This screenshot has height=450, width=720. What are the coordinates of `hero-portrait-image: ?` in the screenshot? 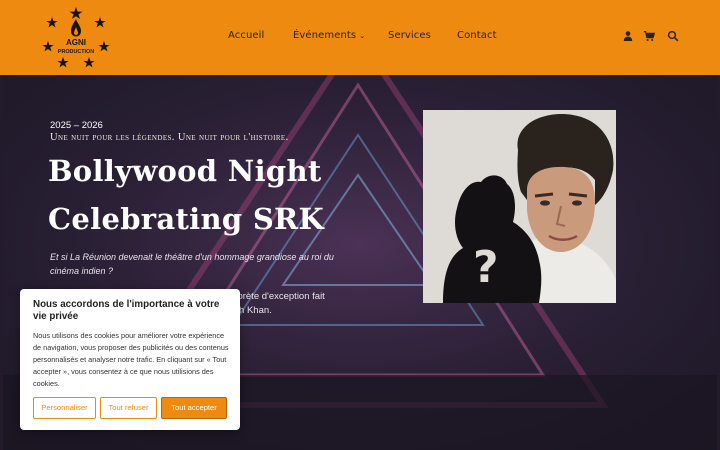 It's located at (519, 206).